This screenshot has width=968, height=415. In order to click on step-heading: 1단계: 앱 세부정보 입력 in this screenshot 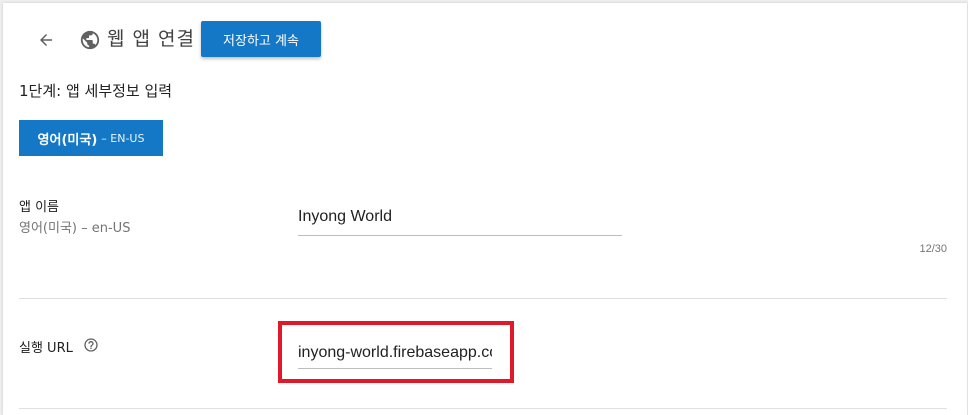, I will do `click(96, 91)`.